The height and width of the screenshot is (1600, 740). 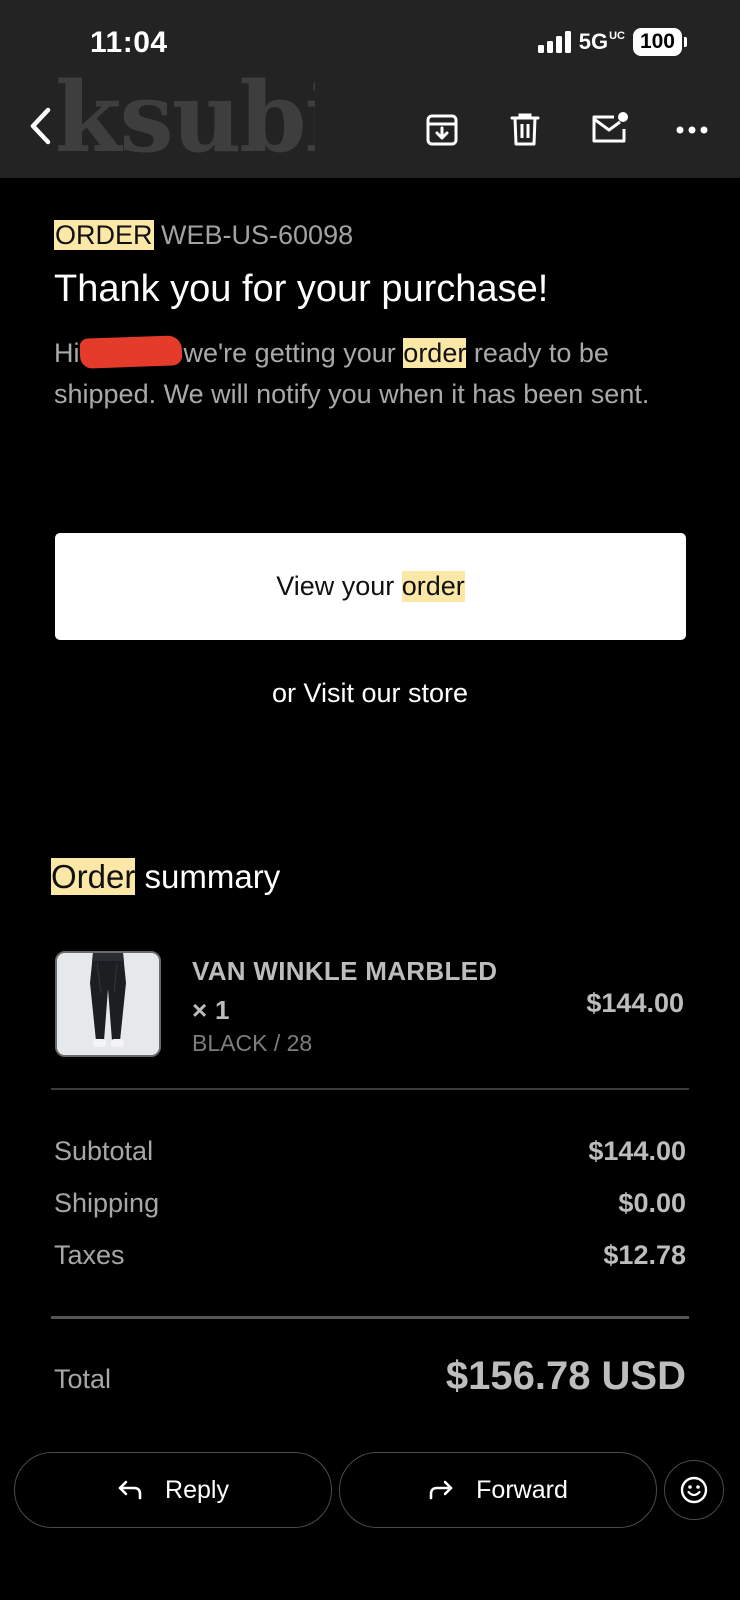 I want to click on forward-label: Forward, so click(x=522, y=1489).